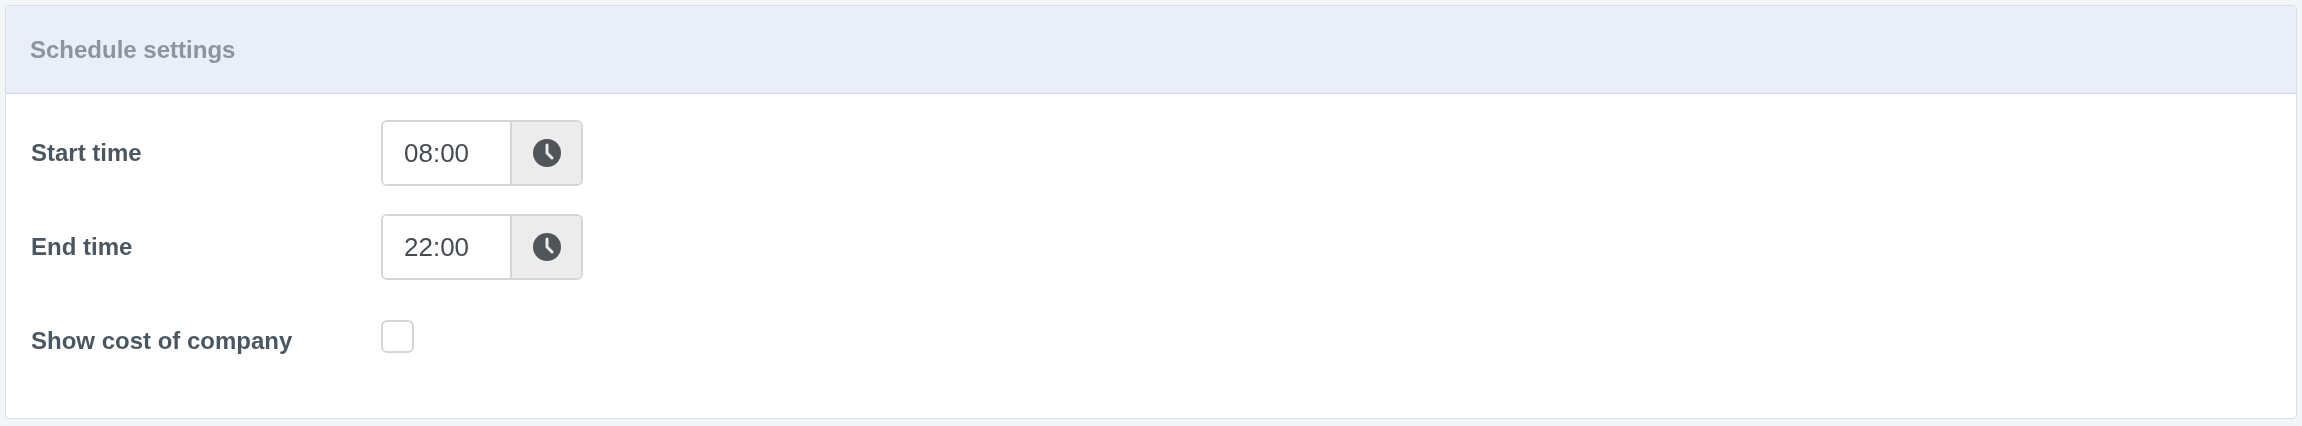  I want to click on panel-title: Schedule settings, so click(133, 49).